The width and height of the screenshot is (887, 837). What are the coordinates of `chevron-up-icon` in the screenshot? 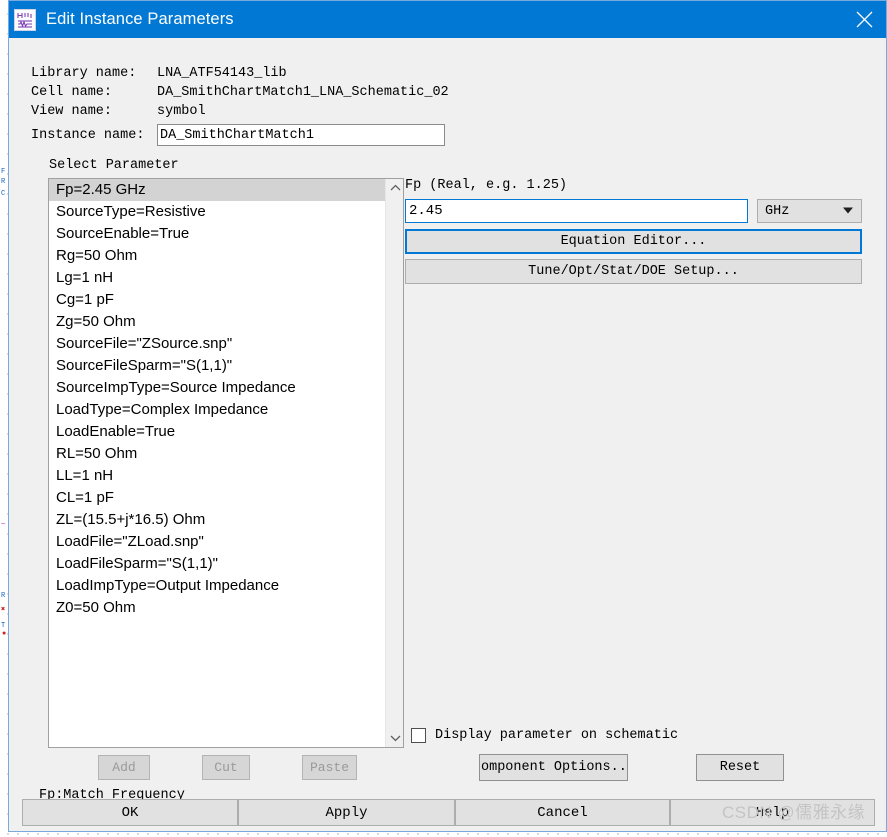 It's located at (394, 188).